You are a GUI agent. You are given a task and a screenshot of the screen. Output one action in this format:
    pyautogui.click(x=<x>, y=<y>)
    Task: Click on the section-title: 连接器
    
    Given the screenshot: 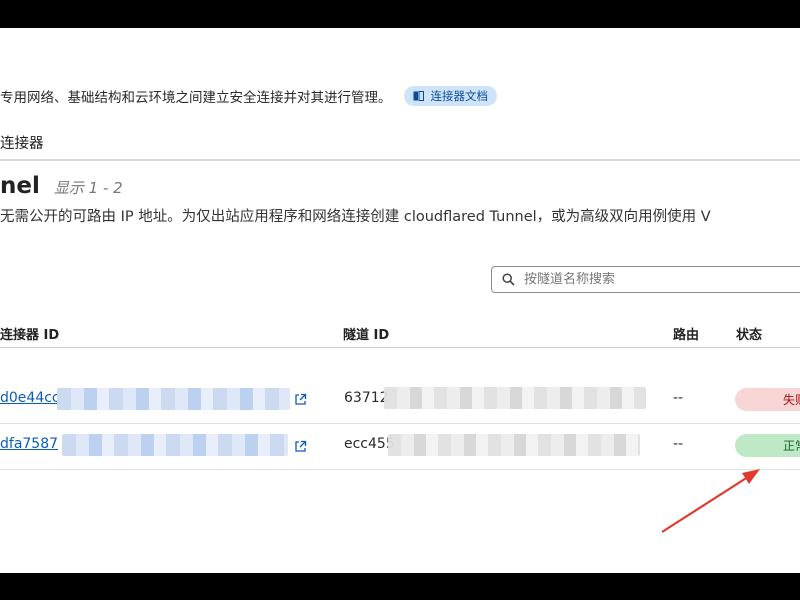 What is the action you would take?
    pyautogui.click(x=22, y=144)
    